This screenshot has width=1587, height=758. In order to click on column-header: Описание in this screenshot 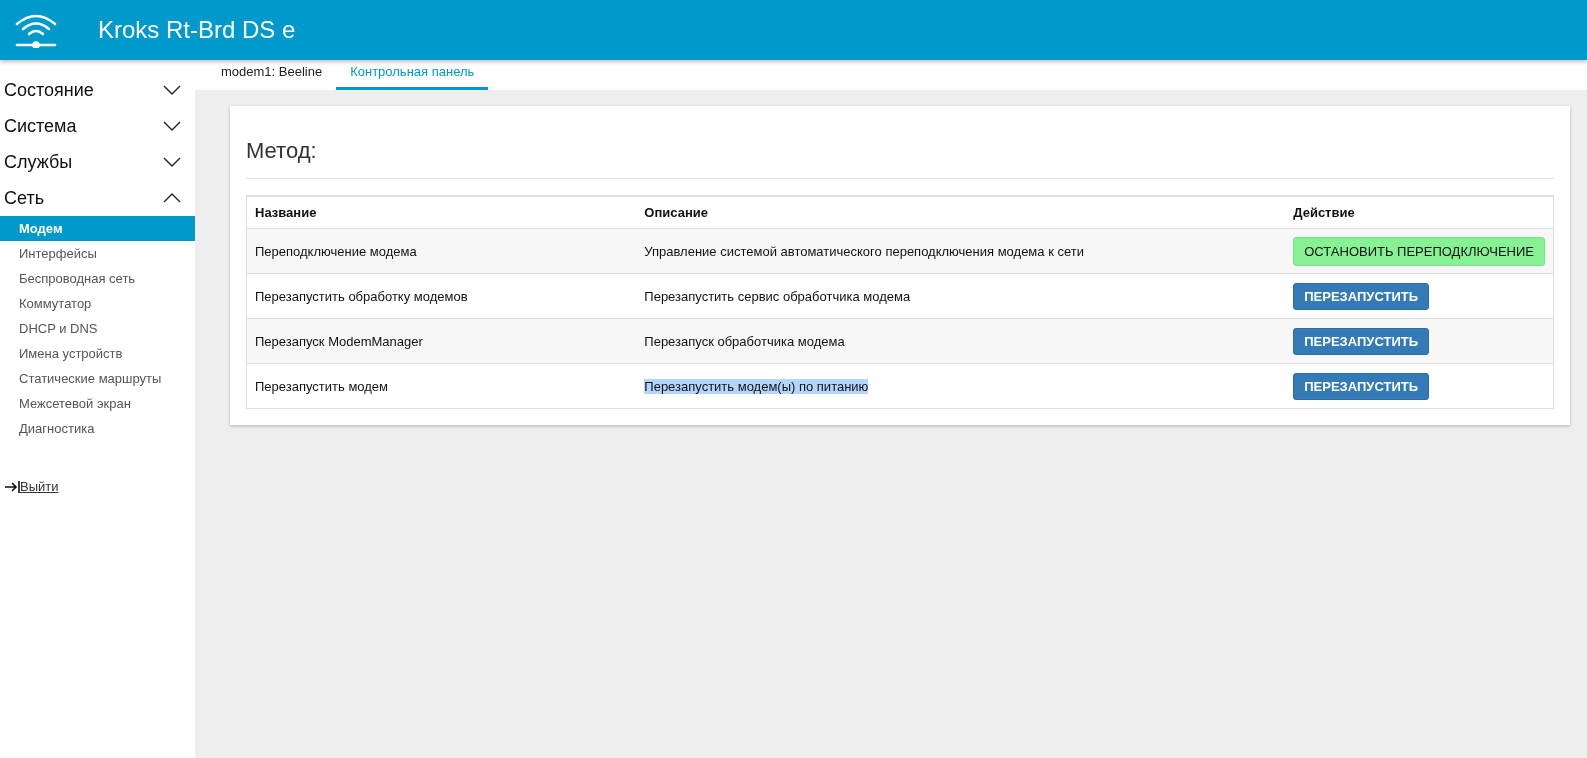, I will do `click(676, 212)`.